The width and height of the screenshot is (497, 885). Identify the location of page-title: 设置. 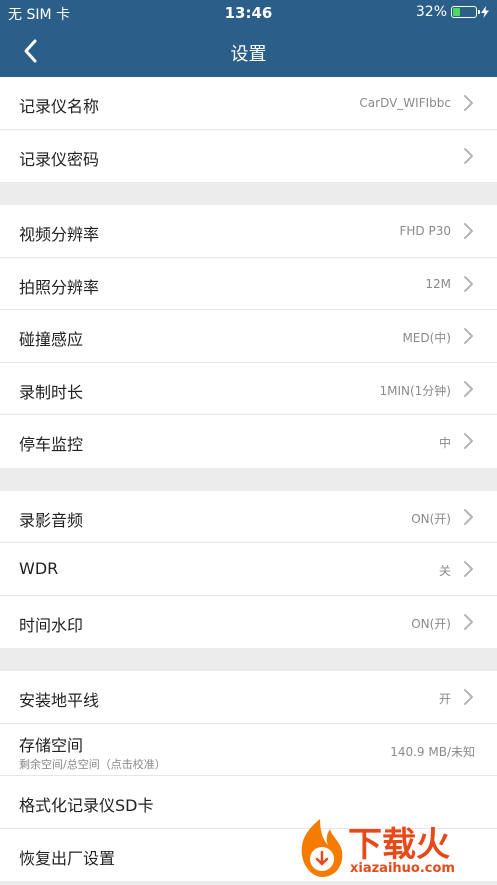
(248, 54).